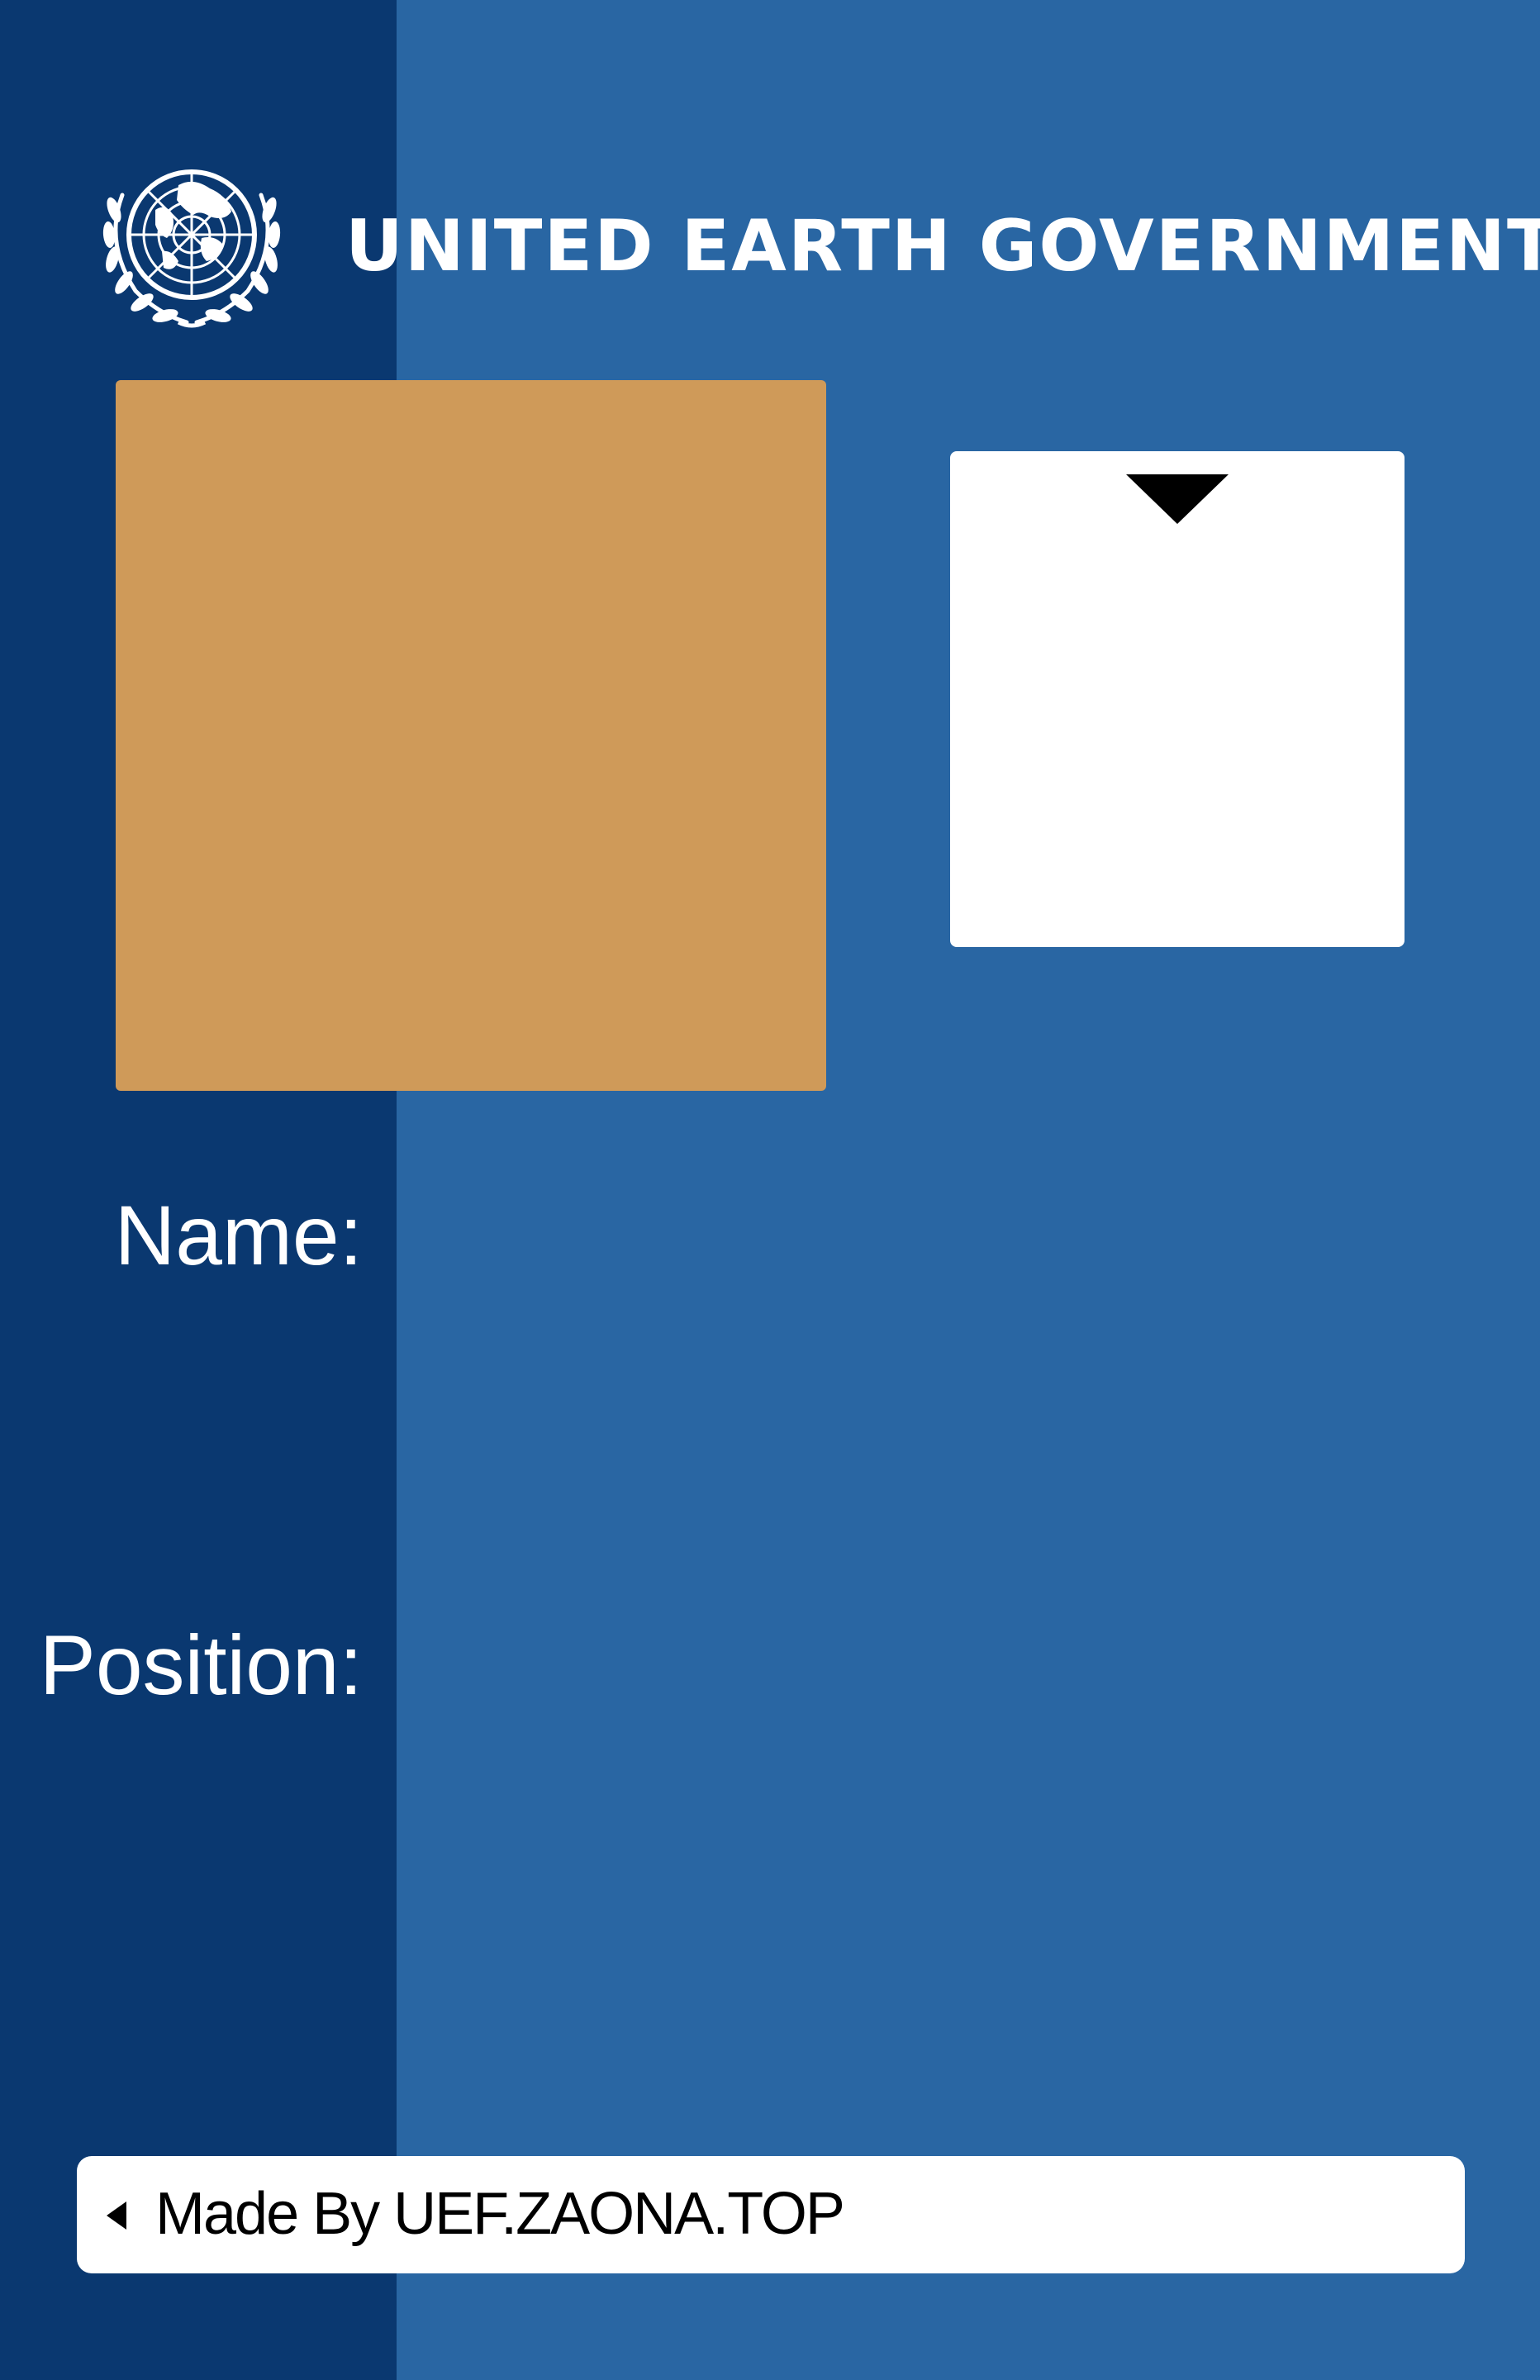 The height and width of the screenshot is (2380, 1540). I want to click on position-label: Position:, so click(201, 1665).